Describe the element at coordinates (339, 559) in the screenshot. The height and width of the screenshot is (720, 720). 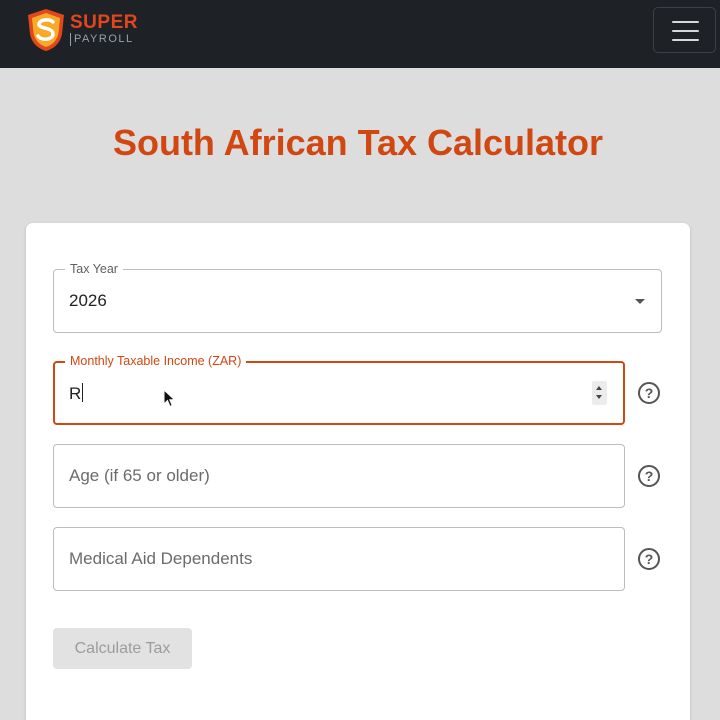
I see `medical-aid-dependents-input: Medical Aid Dependents` at that location.